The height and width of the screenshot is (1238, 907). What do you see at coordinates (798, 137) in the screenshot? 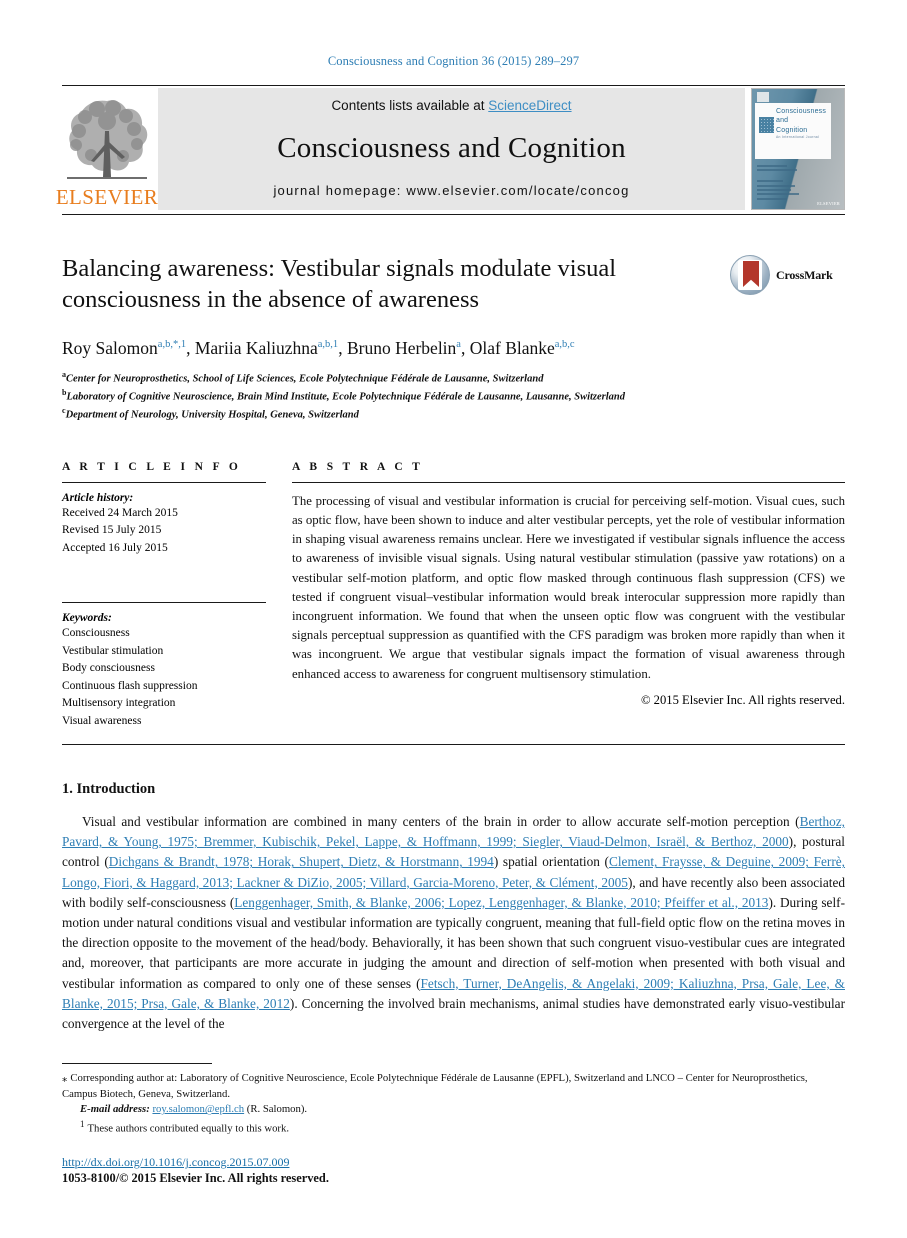
I see `cover-subtitle: An International Journal` at bounding box center [798, 137].